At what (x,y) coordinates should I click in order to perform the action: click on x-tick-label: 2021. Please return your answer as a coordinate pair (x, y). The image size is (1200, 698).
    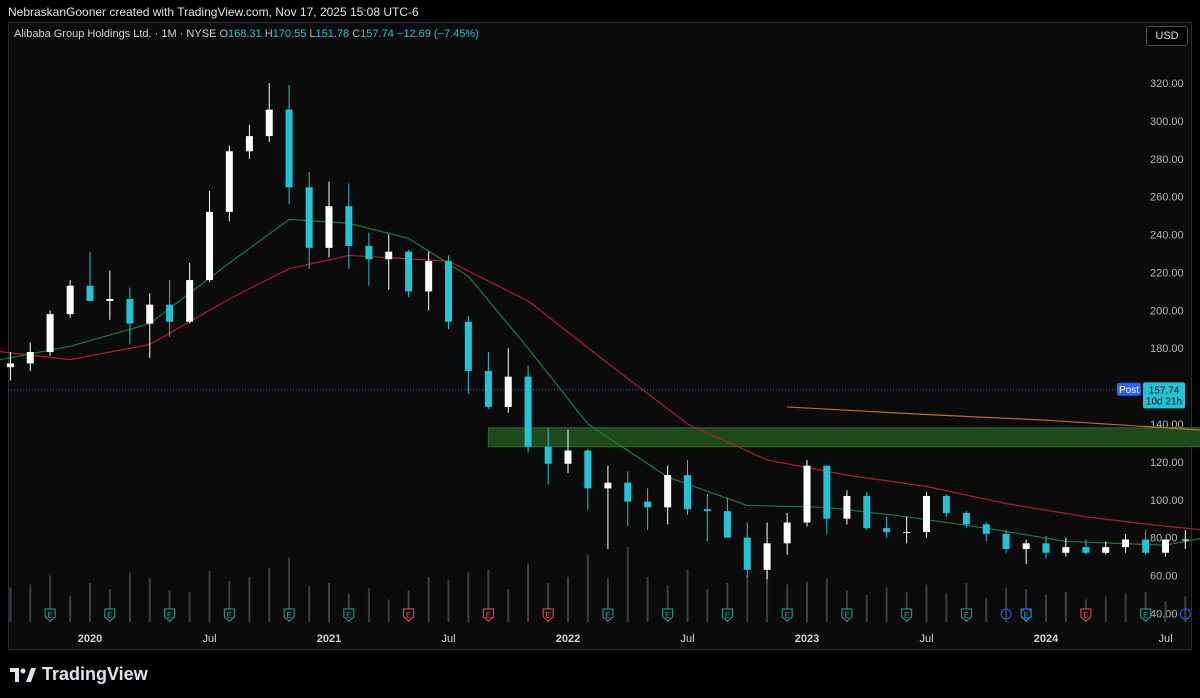
    Looking at the image, I should click on (329, 639).